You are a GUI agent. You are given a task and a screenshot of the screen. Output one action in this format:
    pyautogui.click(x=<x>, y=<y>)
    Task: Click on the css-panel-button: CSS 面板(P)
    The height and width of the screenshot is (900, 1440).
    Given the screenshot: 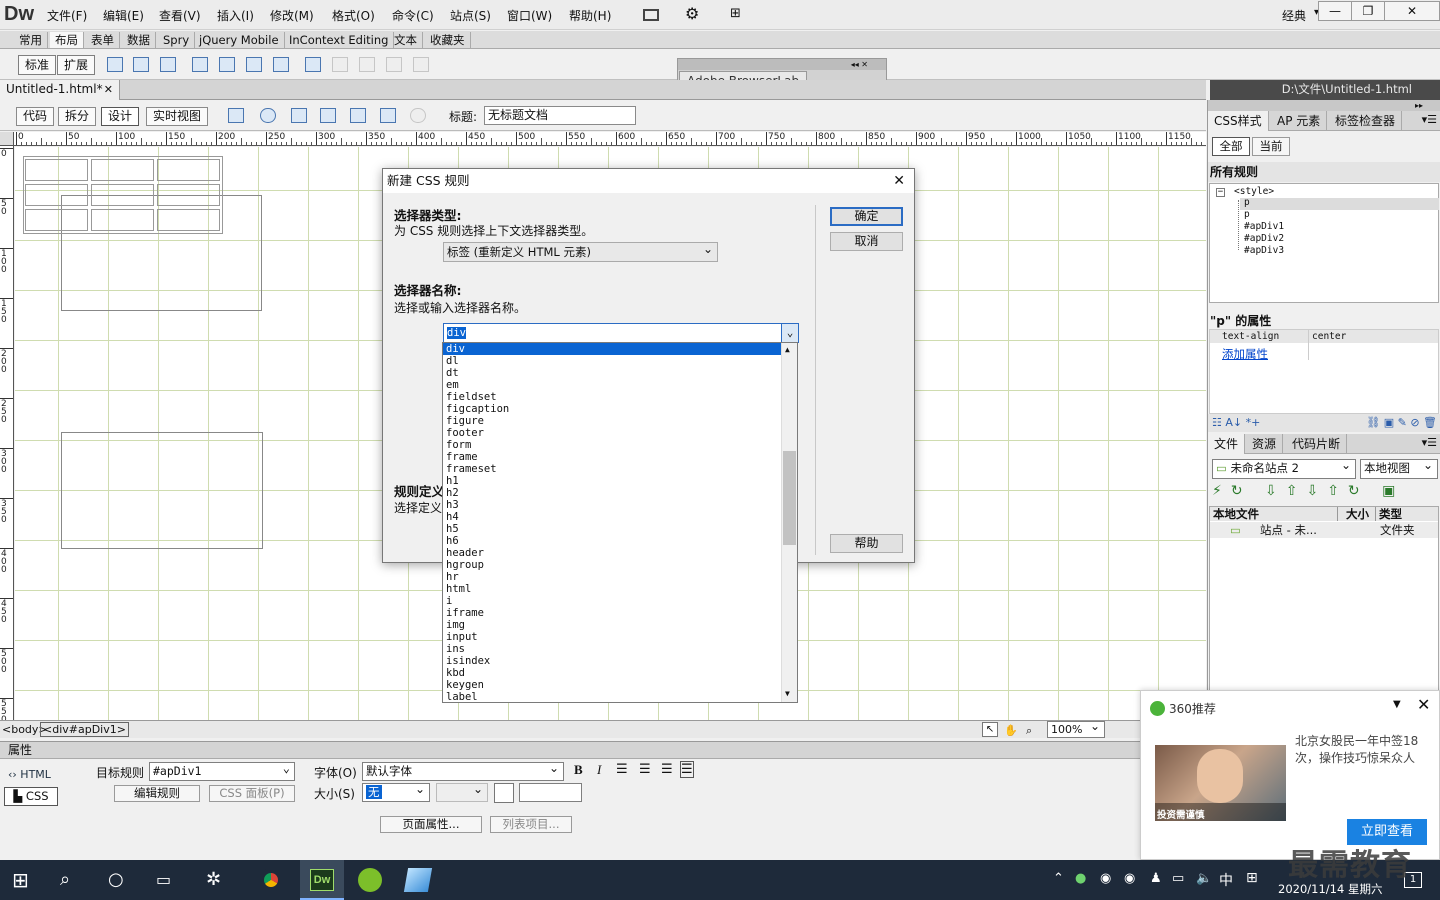 What is the action you would take?
    pyautogui.click(x=252, y=793)
    